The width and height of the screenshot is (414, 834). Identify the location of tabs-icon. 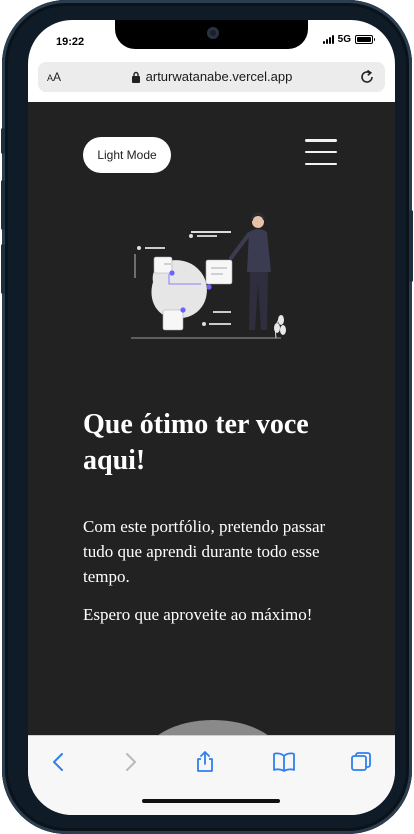
(361, 762).